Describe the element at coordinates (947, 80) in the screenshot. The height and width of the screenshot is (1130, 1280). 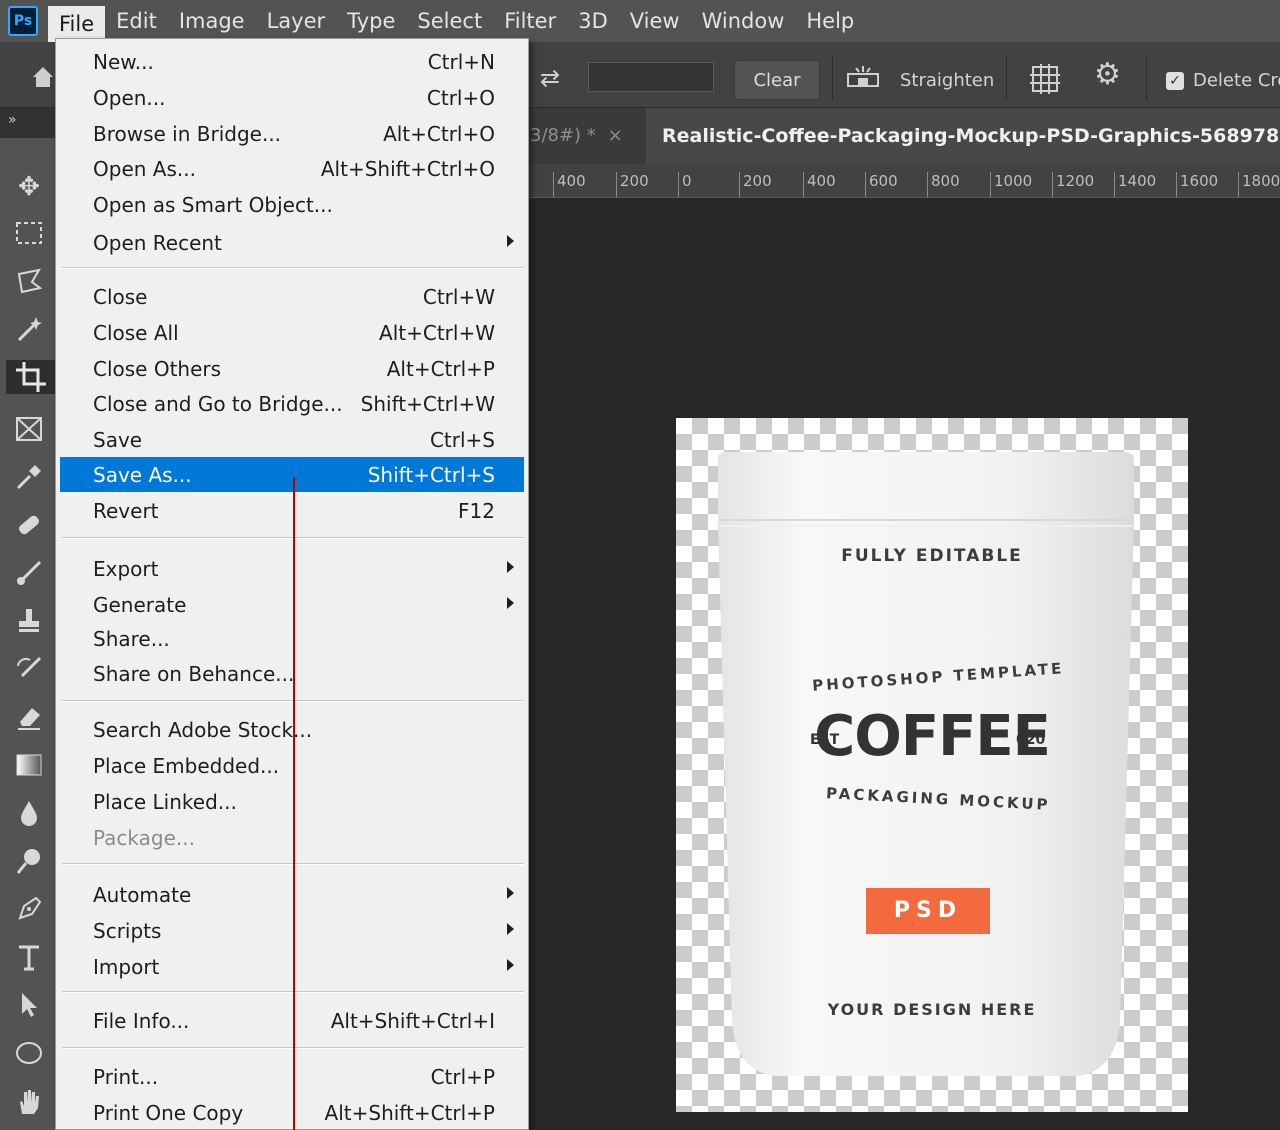
I see `straighten-label: Straighten` at that location.